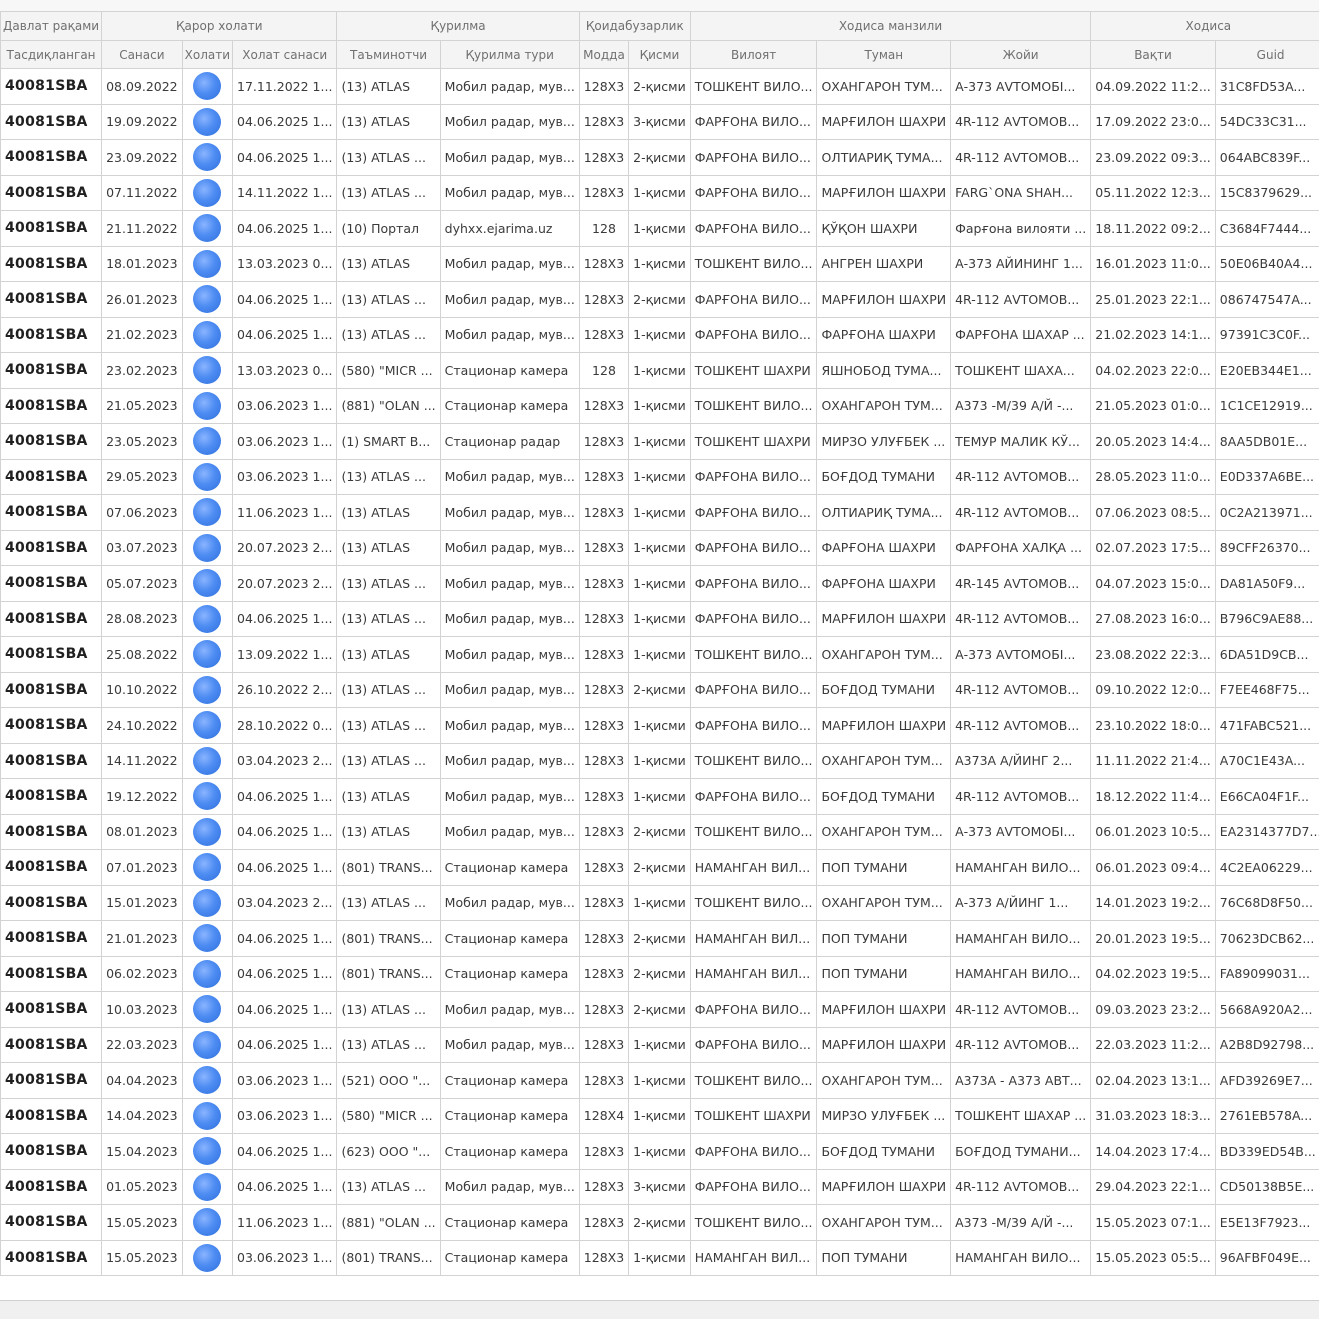 The width and height of the screenshot is (1319, 1319). What do you see at coordinates (634, 26) in the screenshot?
I see `group-header-3: Қоидабузарлик` at bounding box center [634, 26].